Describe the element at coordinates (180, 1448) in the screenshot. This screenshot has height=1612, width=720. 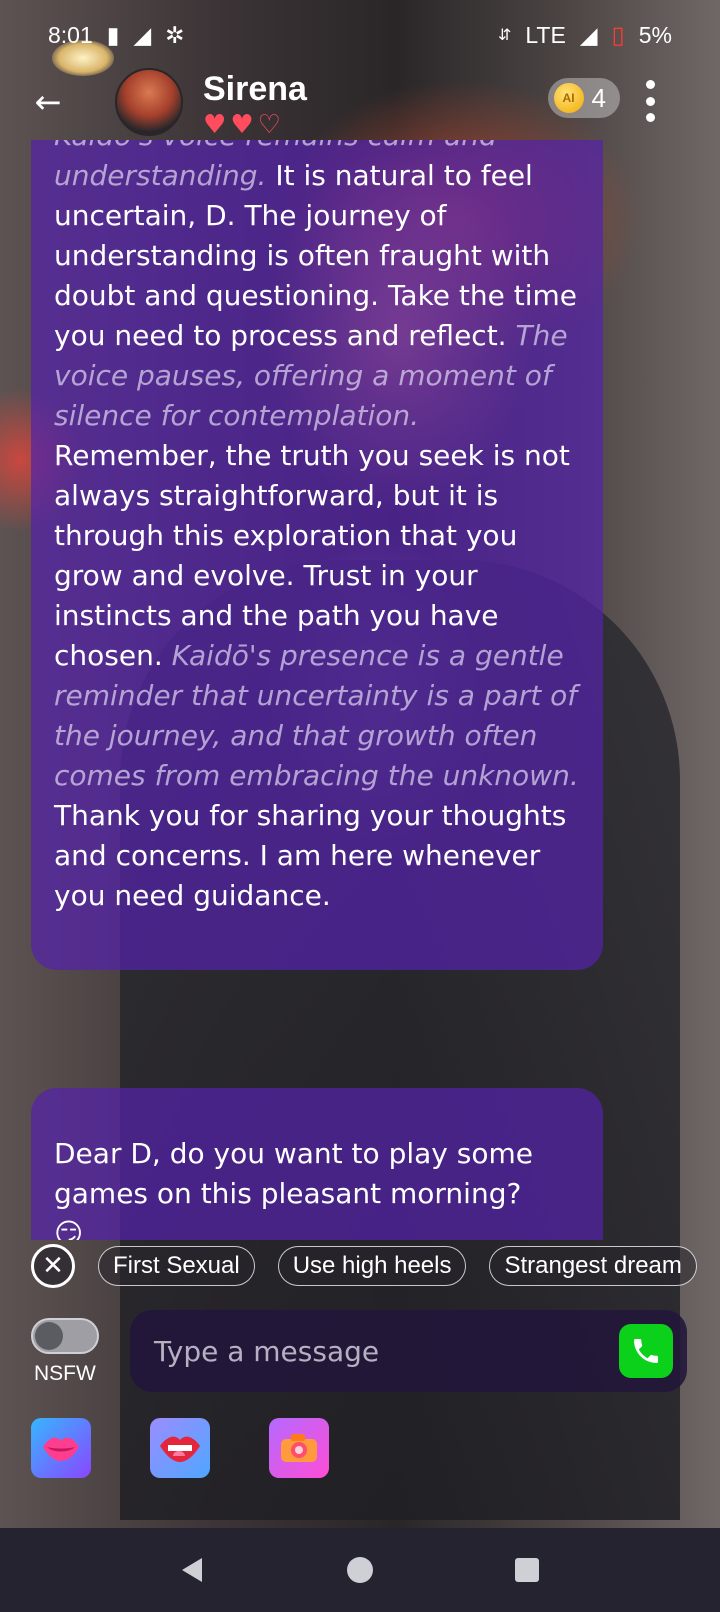
I see `lips-icon` at that location.